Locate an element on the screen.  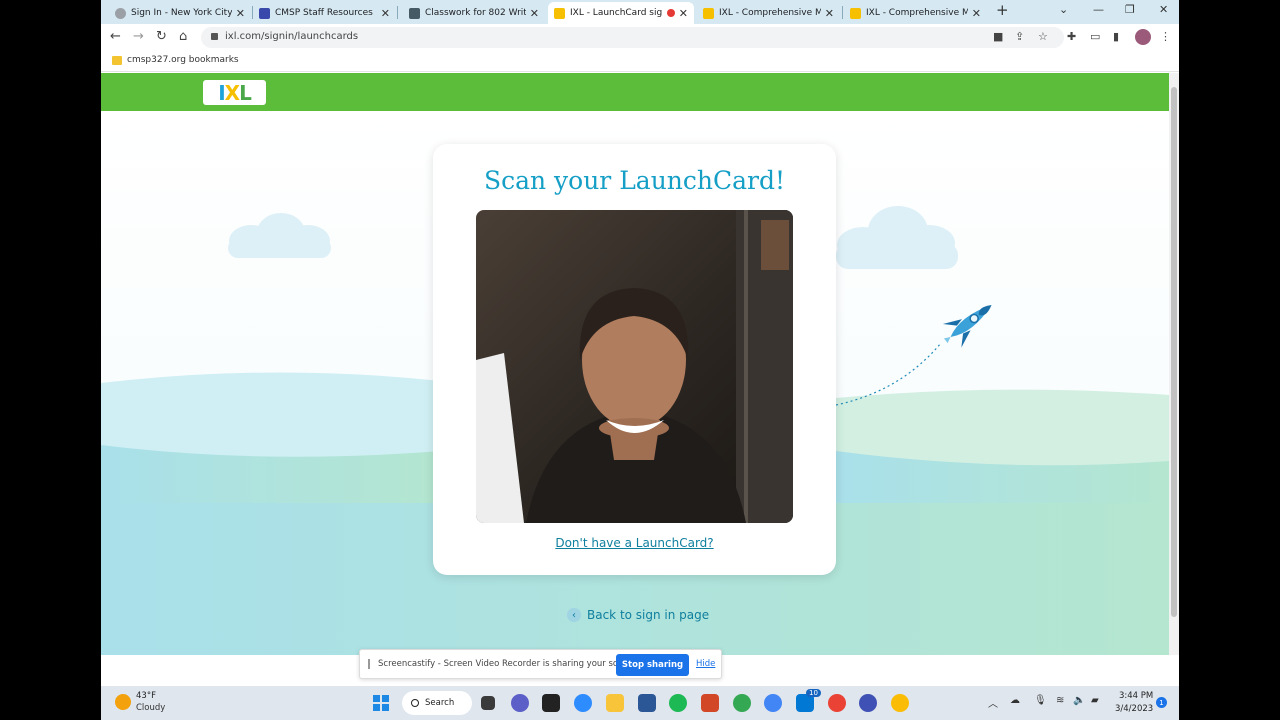
spotify-icon is located at coordinates (678, 703).